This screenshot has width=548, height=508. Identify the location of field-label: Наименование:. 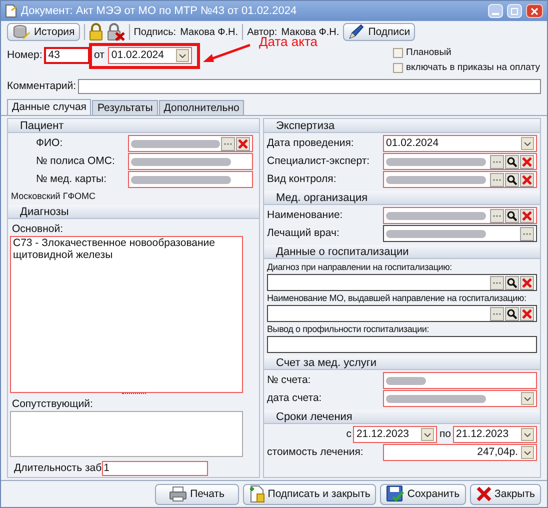
(305, 215).